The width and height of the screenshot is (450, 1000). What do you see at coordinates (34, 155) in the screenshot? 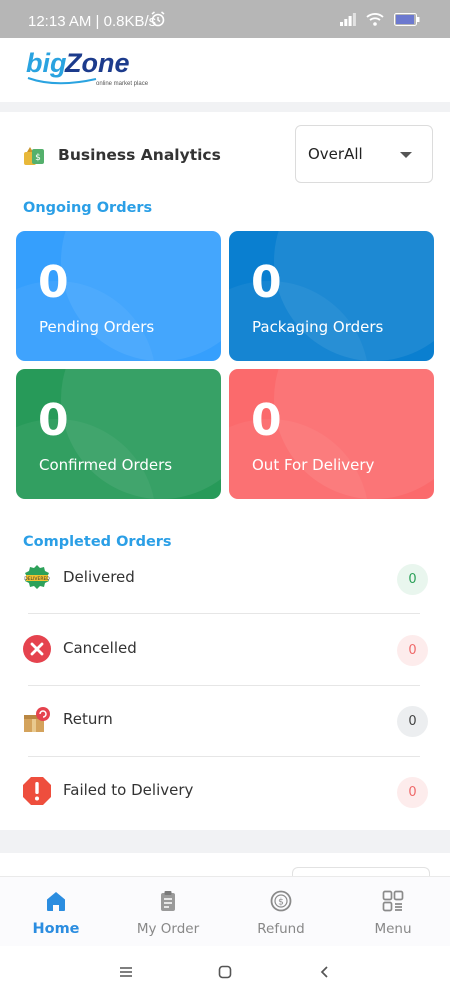
I see `money-bag-icon: $` at bounding box center [34, 155].